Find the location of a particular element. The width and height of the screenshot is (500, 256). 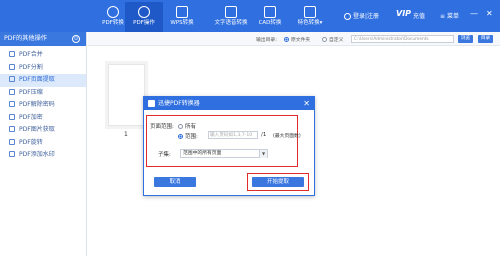

sidebar-item-merge: PDF合并 is located at coordinates (43, 55).